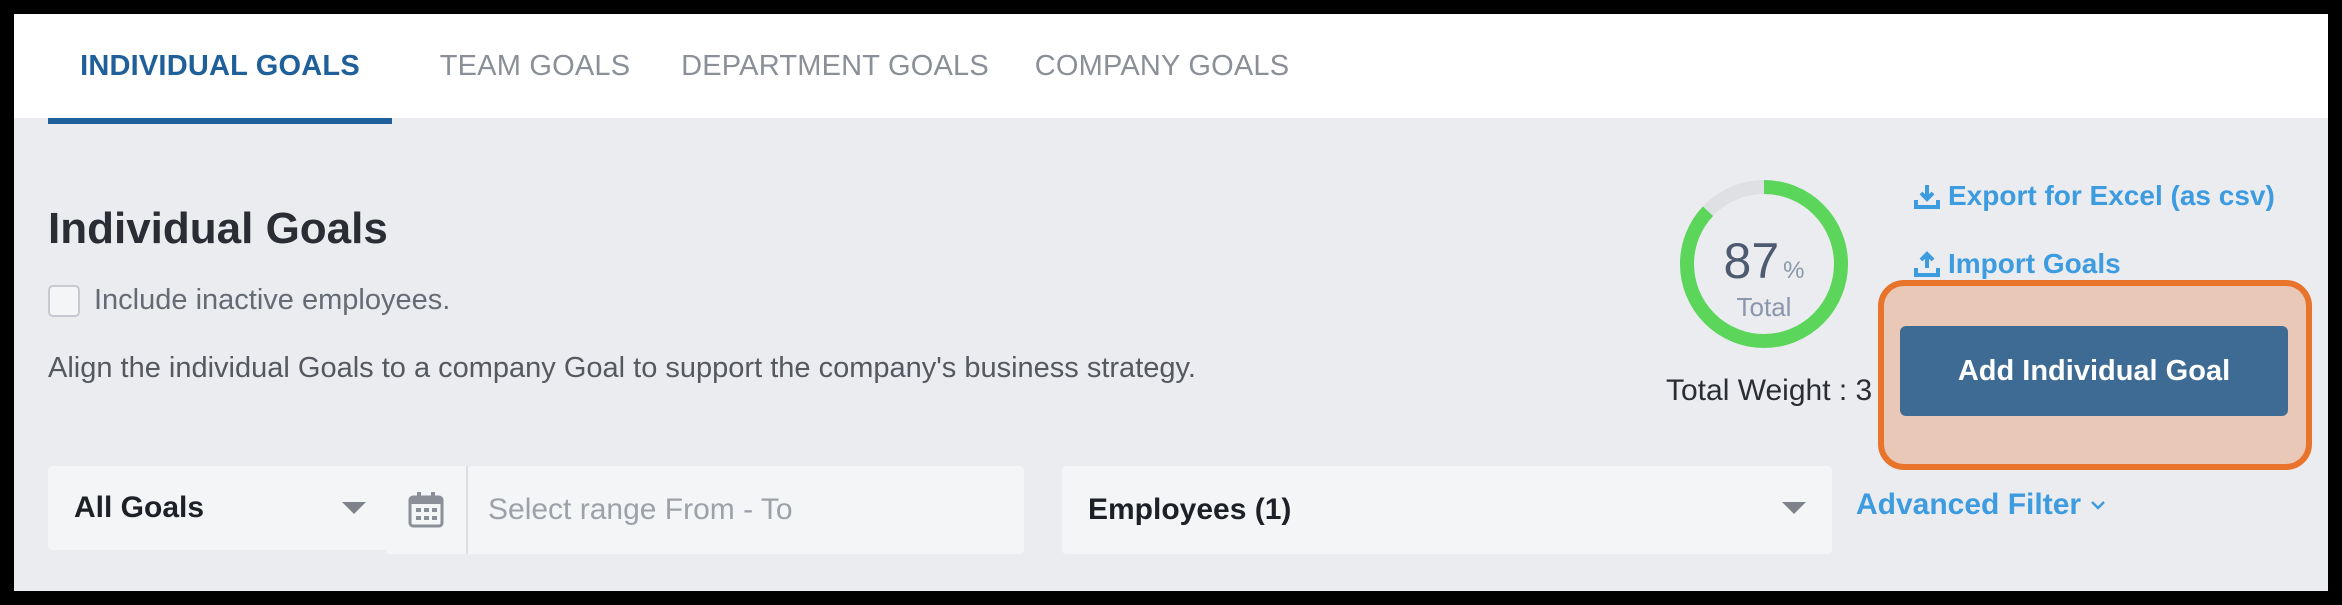 Image resolution: width=2342 pixels, height=605 pixels. Describe the element at coordinates (1927, 264) in the screenshot. I see `upload-icon` at that location.